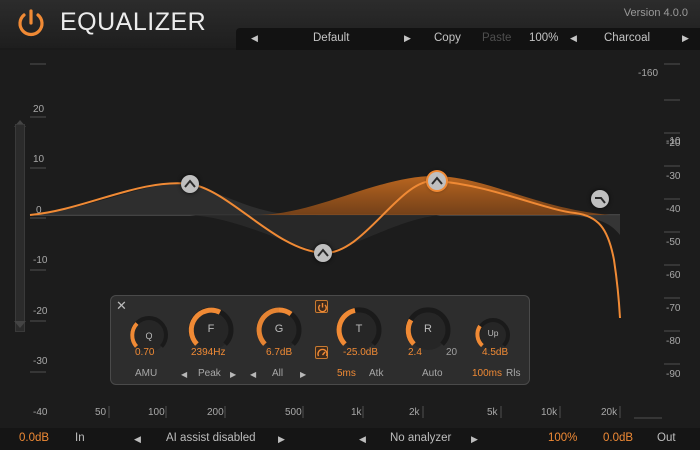 Image resolution: width=700 pixels, height=450 pixels. Describe the element at coordinates (279, 329) in the screenshot. I see `gain-letter: G` at that location.